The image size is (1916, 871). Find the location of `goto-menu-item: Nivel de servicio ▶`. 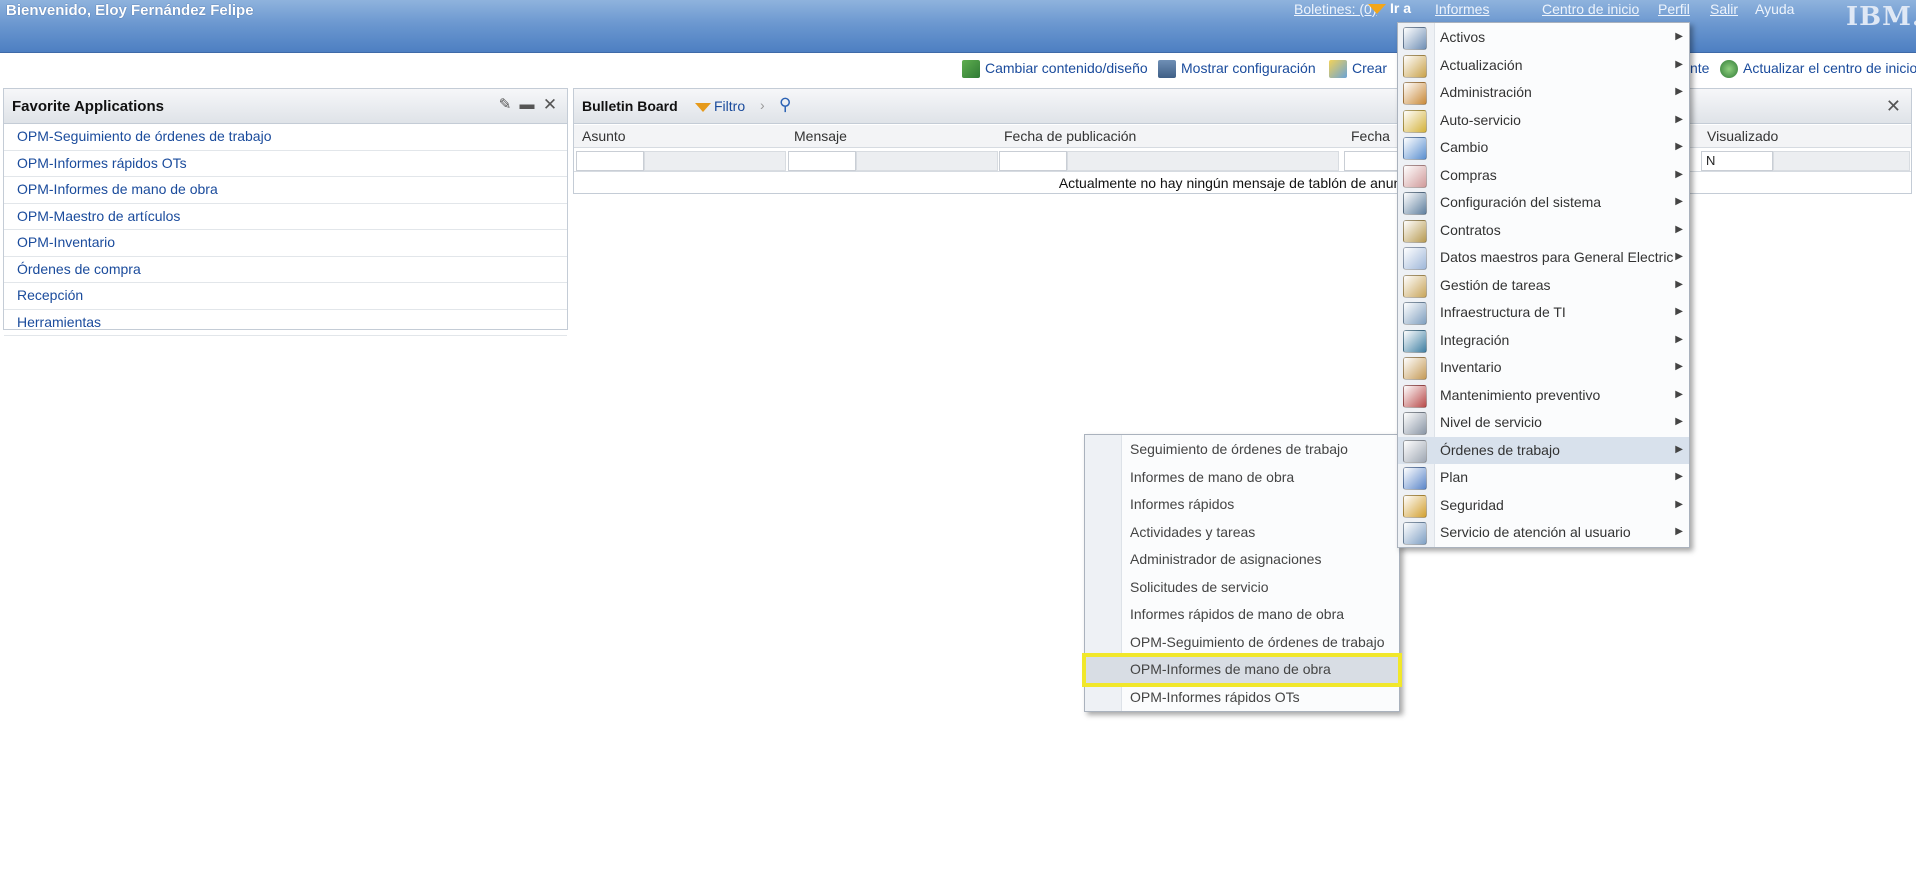

goto-menu-item: Nivel de servicio ▶ is located at coordinates (1543, 423).